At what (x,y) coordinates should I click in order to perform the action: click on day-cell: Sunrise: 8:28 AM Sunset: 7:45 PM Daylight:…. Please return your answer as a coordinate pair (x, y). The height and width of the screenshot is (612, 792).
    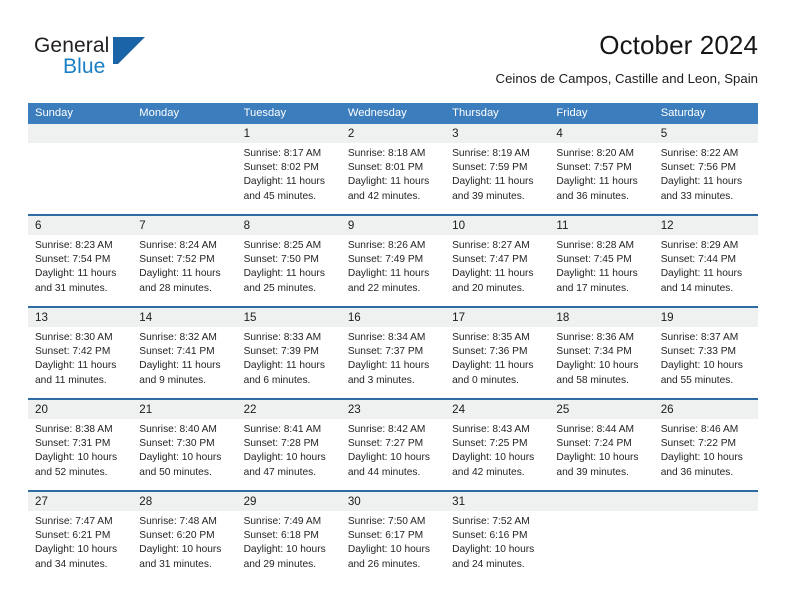
    Looking at the image, I should click on (601, 270).